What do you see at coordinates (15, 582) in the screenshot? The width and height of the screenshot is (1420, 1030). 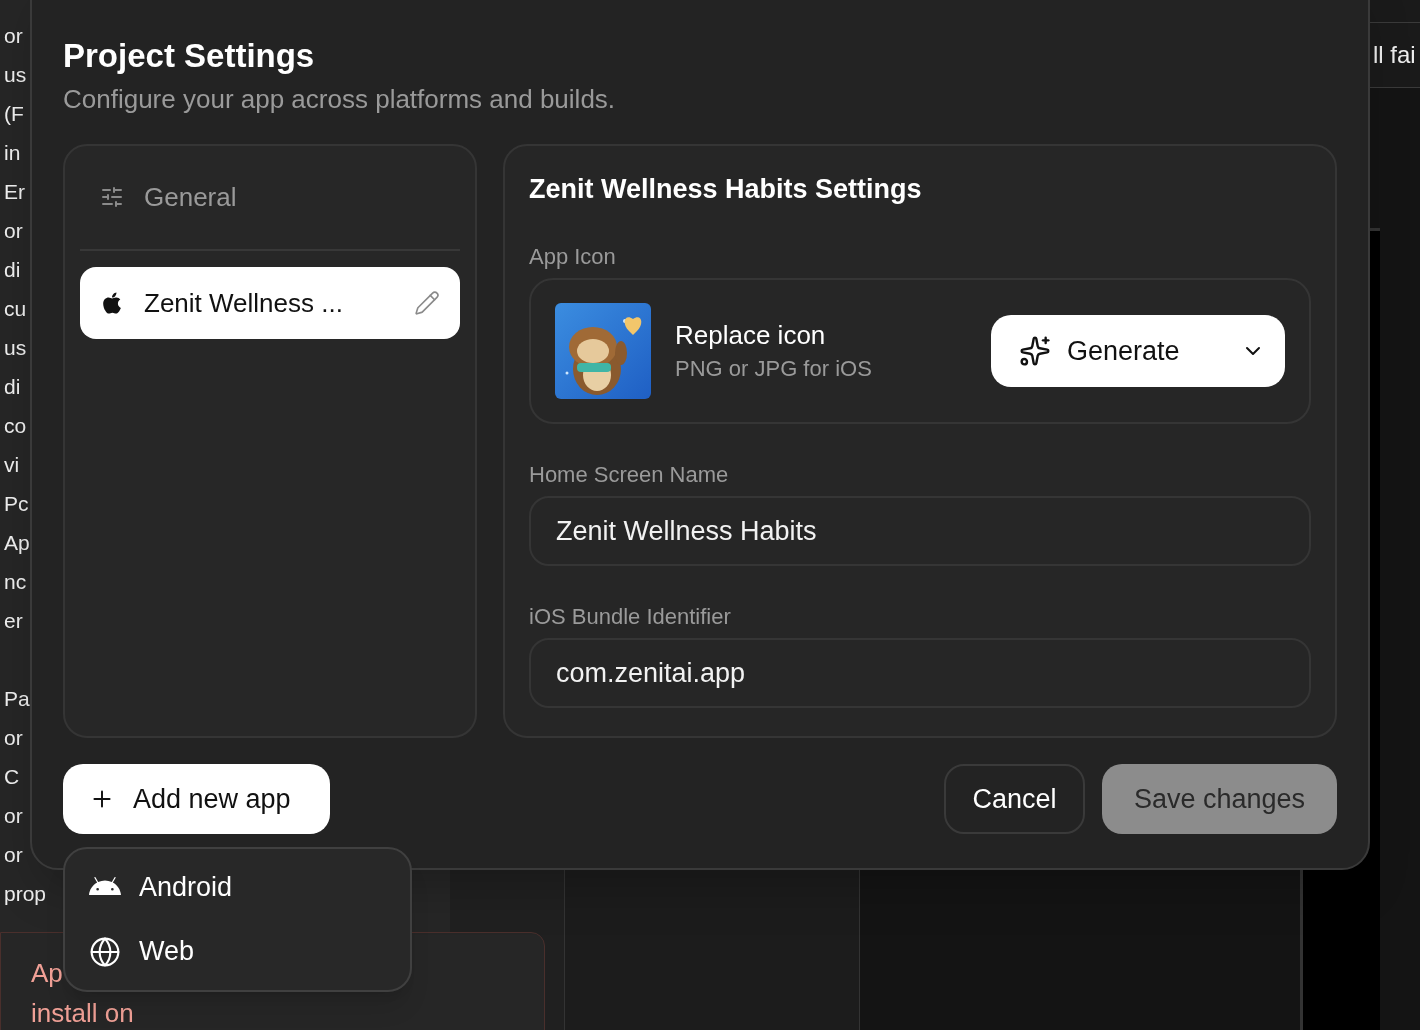 I see `text-line: nc` at bounding box center [15, 582].